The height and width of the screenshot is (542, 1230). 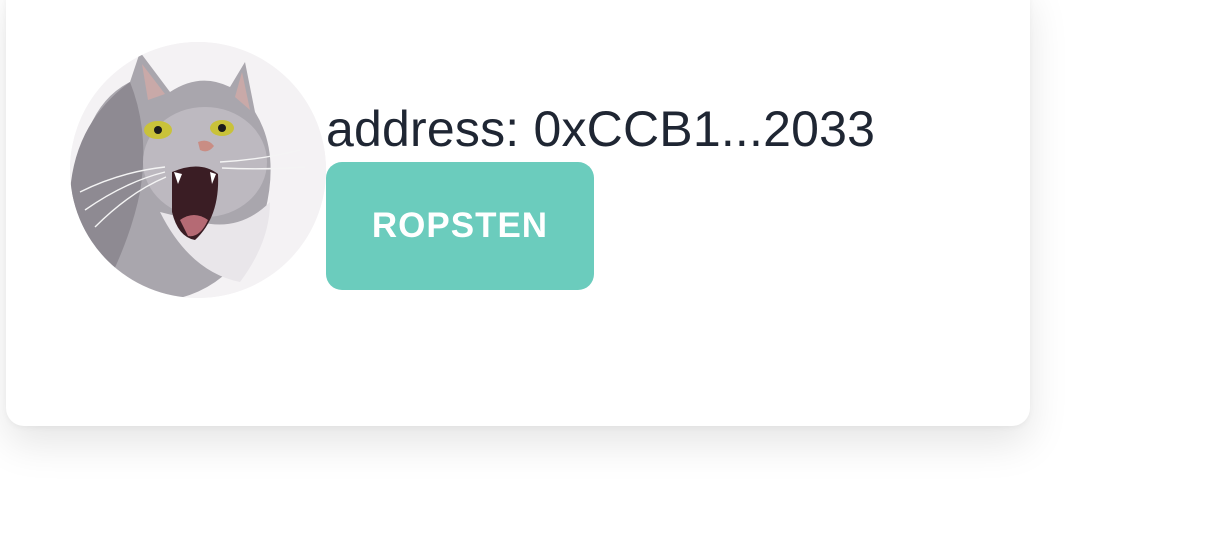 What do you see at coordinates (460, 226) in the screenshot?
I see `network-button: ROPSTEN` at bounding box center [460, 226].